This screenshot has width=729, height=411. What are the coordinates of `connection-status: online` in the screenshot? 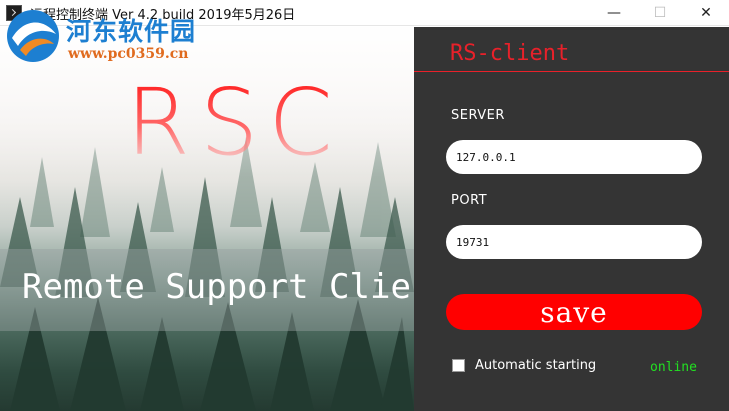 It's located at (673, 367).